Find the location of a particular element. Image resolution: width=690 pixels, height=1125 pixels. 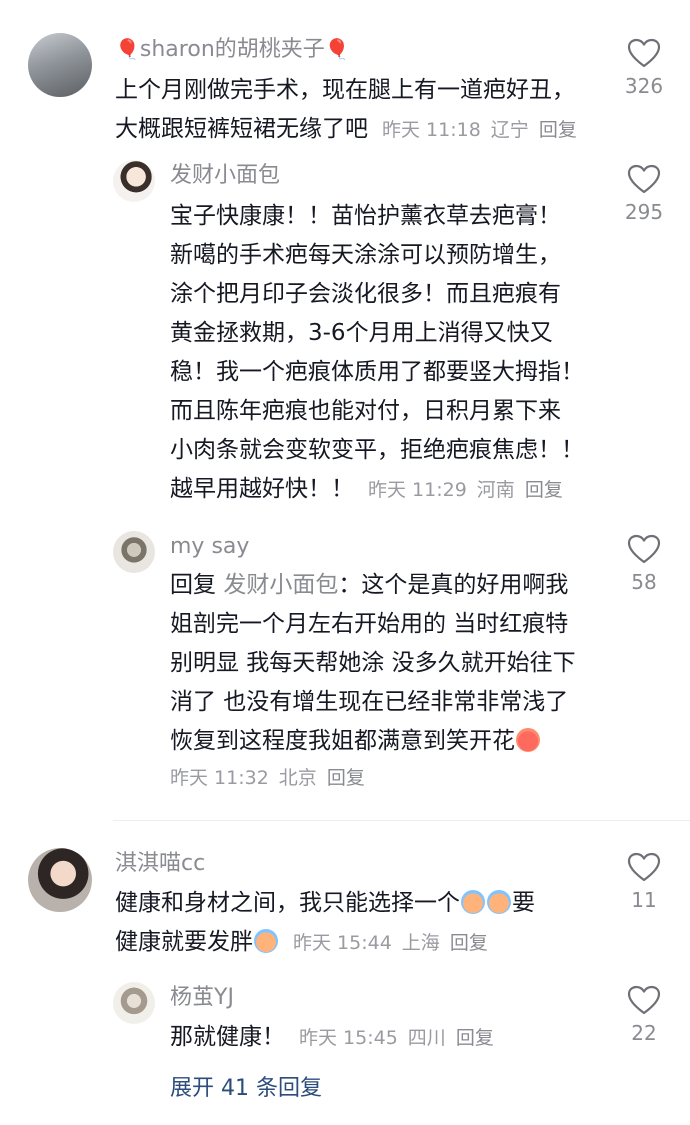

comment-meta: 昨天 15:44 上海 回复 is located at coordinates (395, 943).